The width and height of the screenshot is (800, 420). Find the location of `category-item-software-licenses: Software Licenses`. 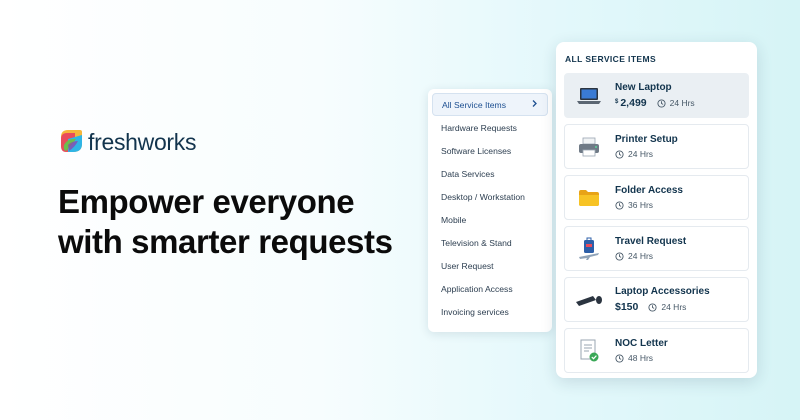

category-item-software-licenses: Software Licenses is located at coordinates (490, 150).